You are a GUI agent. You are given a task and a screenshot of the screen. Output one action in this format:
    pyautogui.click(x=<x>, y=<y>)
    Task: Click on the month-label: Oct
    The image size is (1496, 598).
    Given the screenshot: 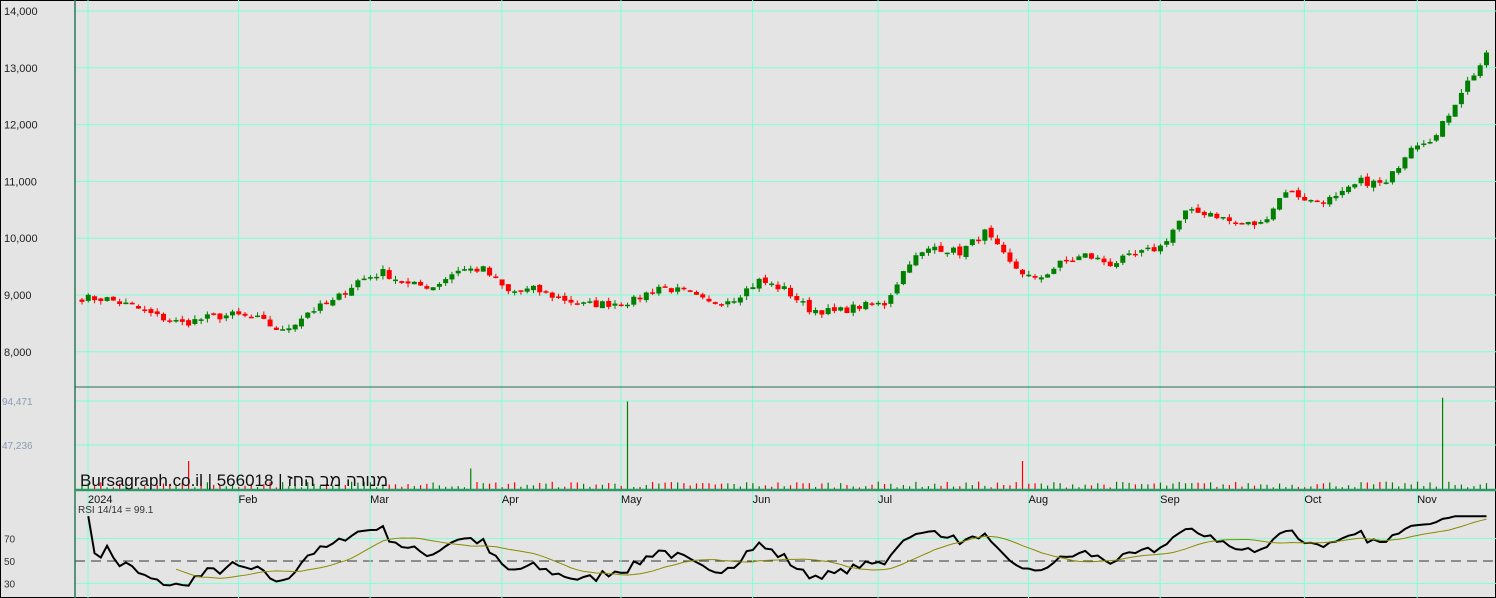 What is the action you would take?
    pyautogui.click(x=1312, y=500)
    